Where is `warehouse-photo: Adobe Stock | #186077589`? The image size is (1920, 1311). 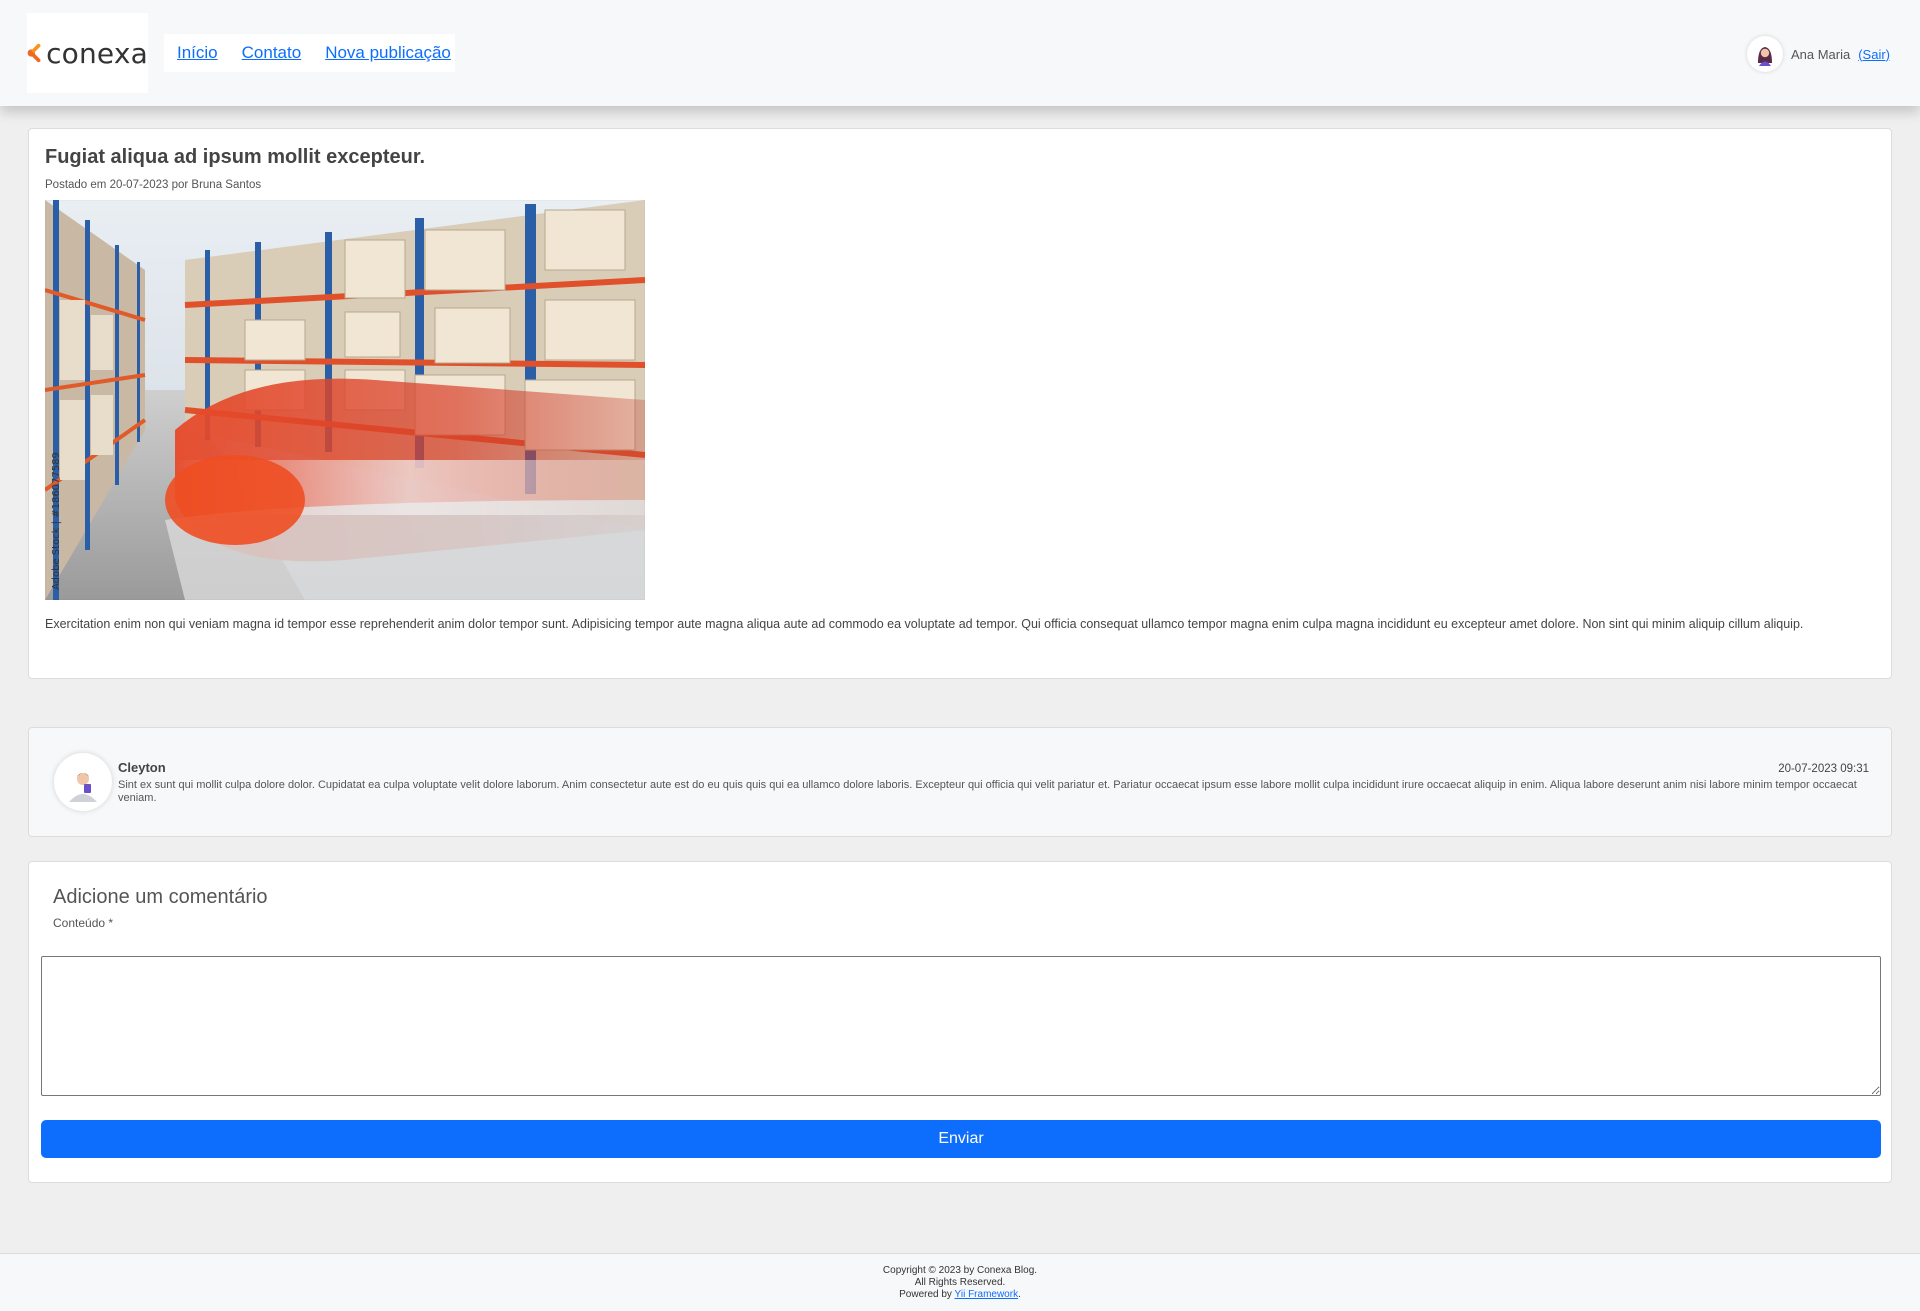
warehouse-photo: Adobe Stock | #186077589 is located at coordinates (345, 400).